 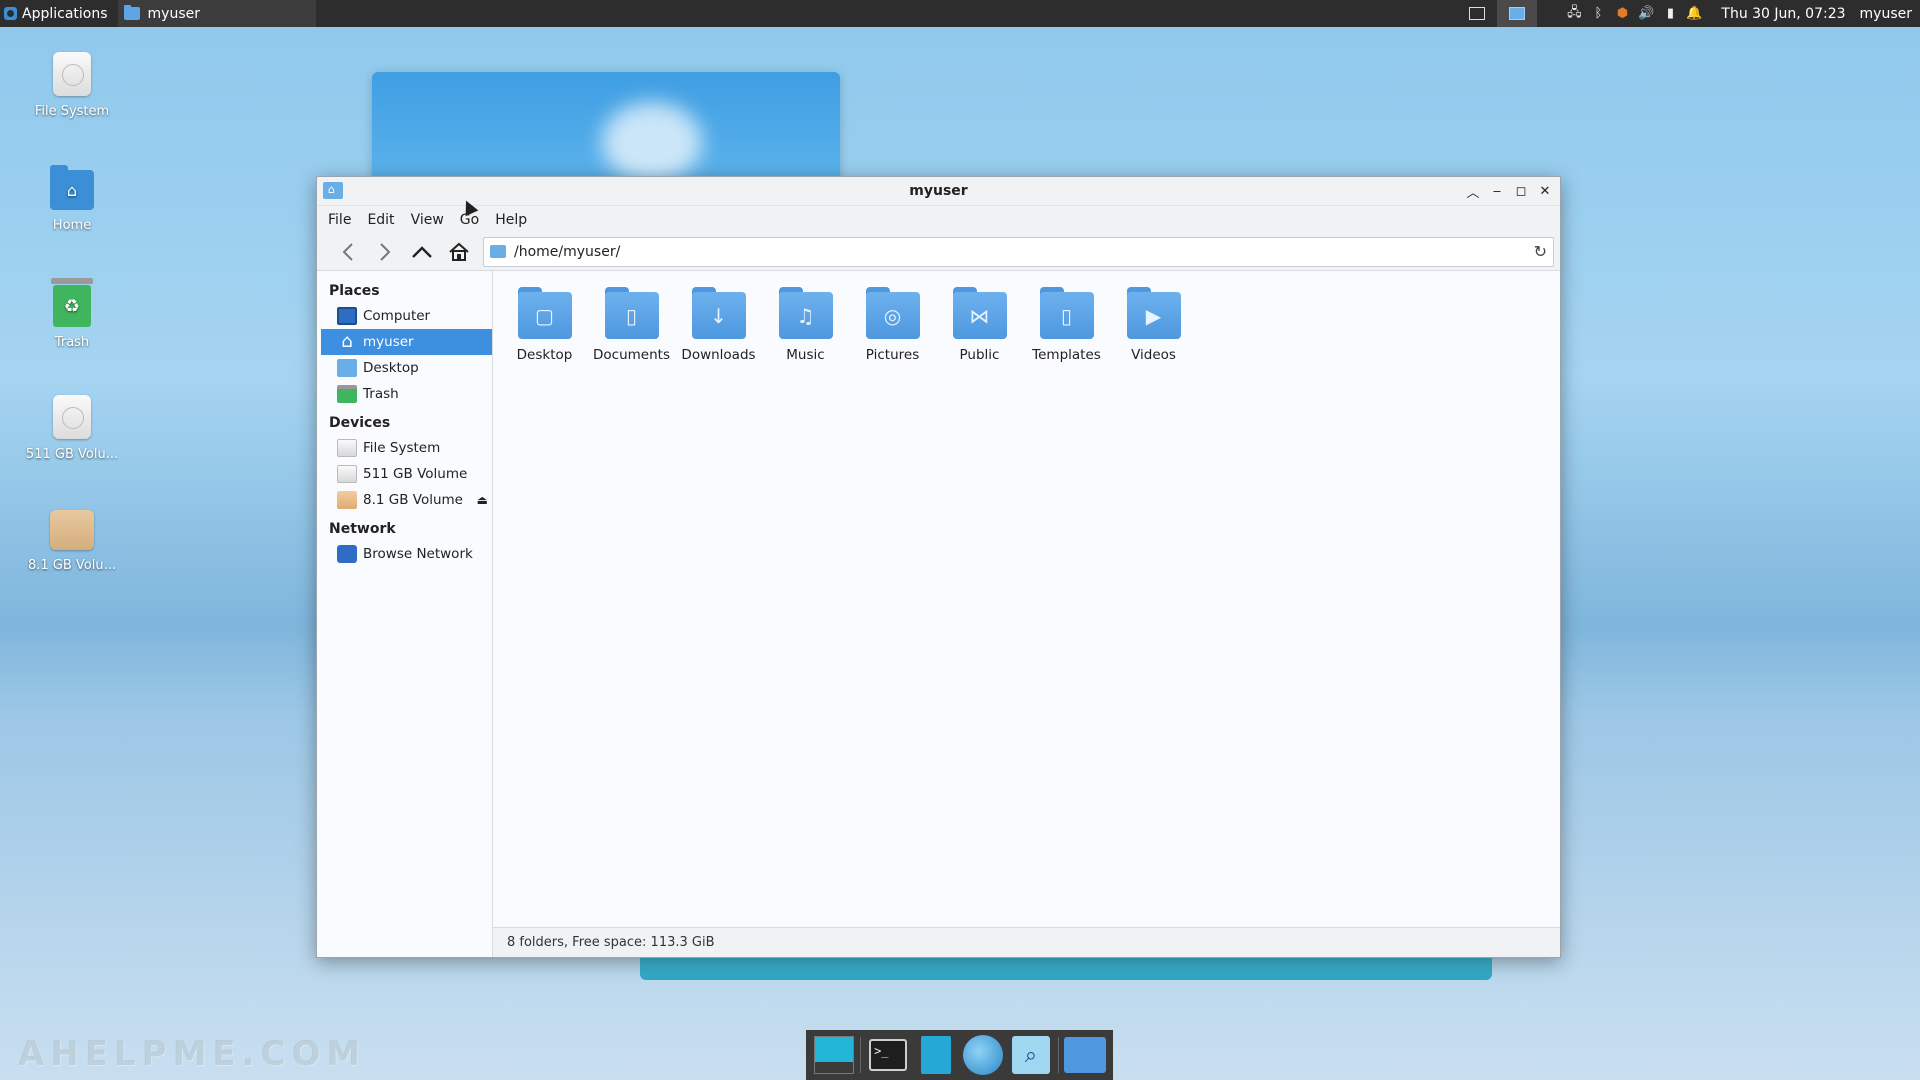 I want to click on battery-icon: ▮, so click(x=1670, y=13).